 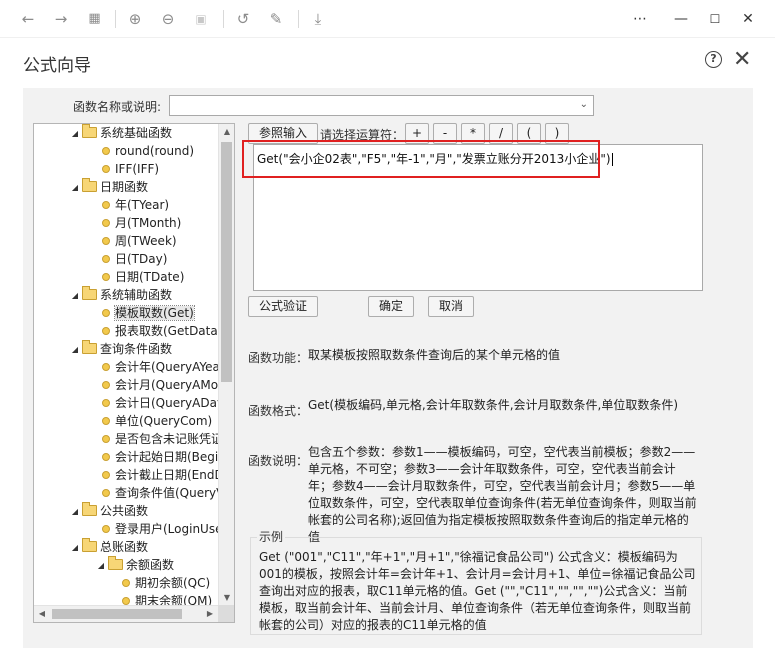 I want to click on tree-item-label: 期初余额(QC), so click(x=173, y=583).